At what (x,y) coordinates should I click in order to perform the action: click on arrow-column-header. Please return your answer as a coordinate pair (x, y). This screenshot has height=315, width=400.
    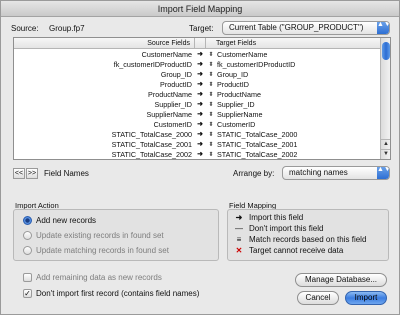
    Looking at the image, I should click on (200, 43).